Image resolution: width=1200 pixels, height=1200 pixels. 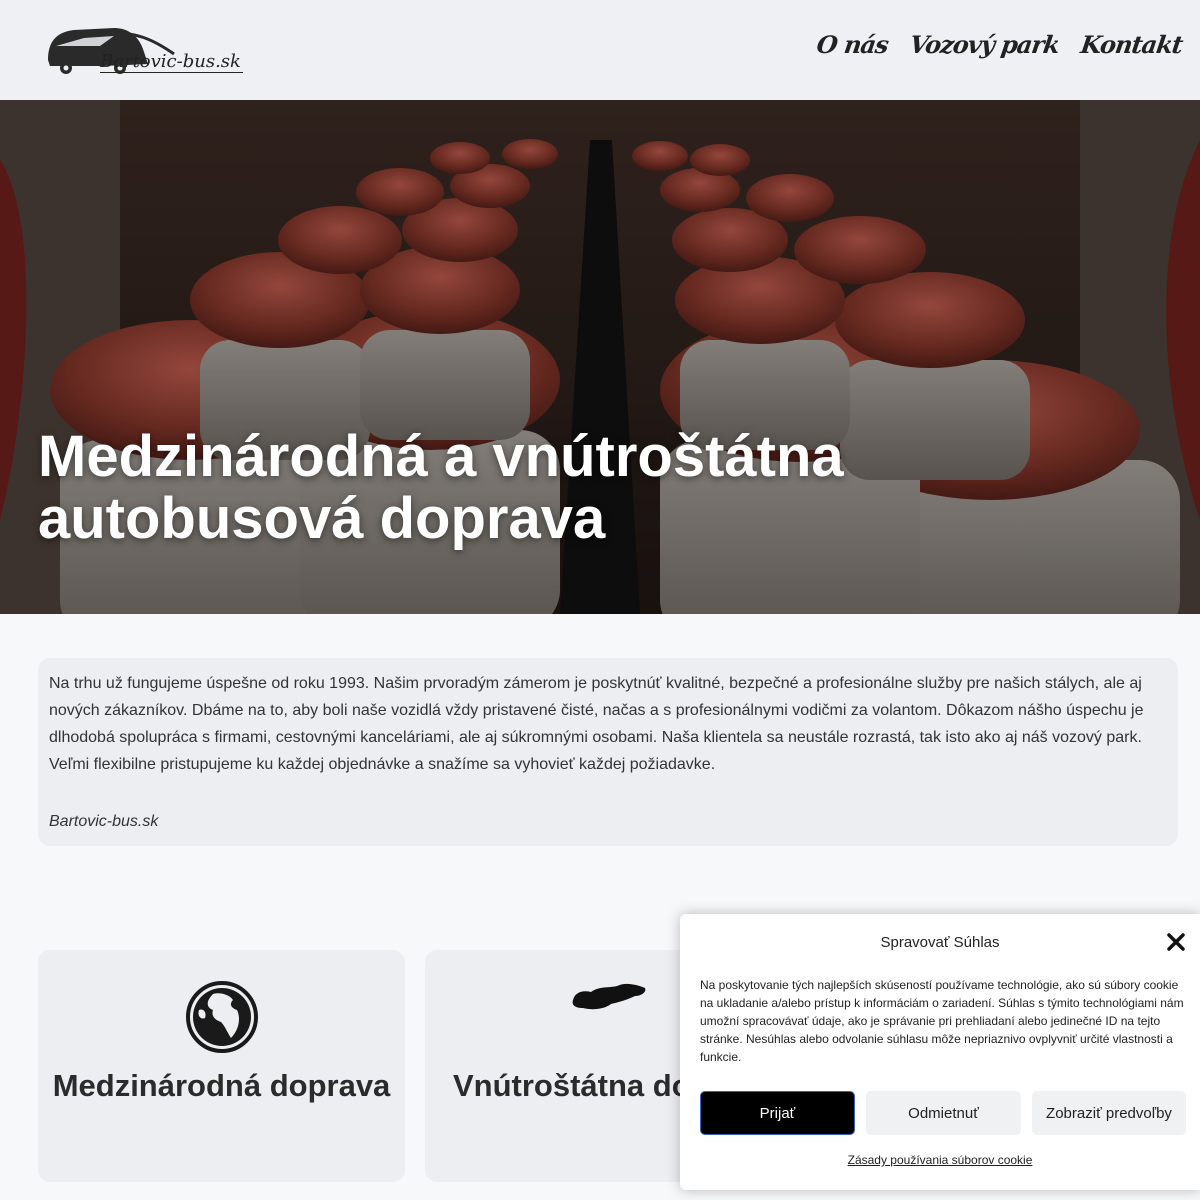 I want to click on nav-item-o-nas: O nás, so click(x=852, y=44).